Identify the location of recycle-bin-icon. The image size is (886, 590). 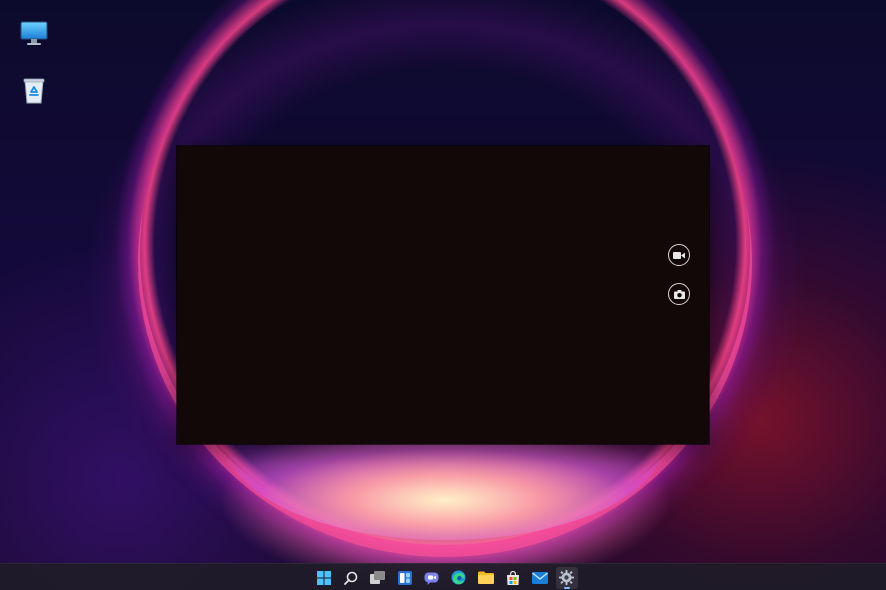
(34, 90).